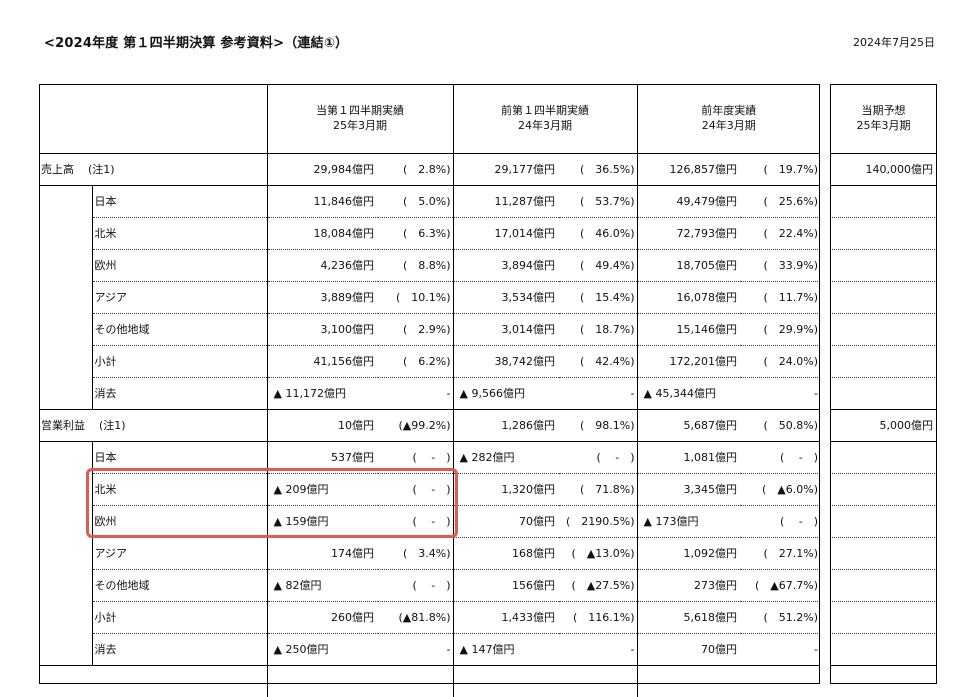 Image resolution: width=960 pixels, height=697 pixels. Describe the element at coordinates (429, 648) in the screenshot. I see `region-row: 消去 ▲ 250億円 - ▲ 147億円 -70億円 -` at that location.